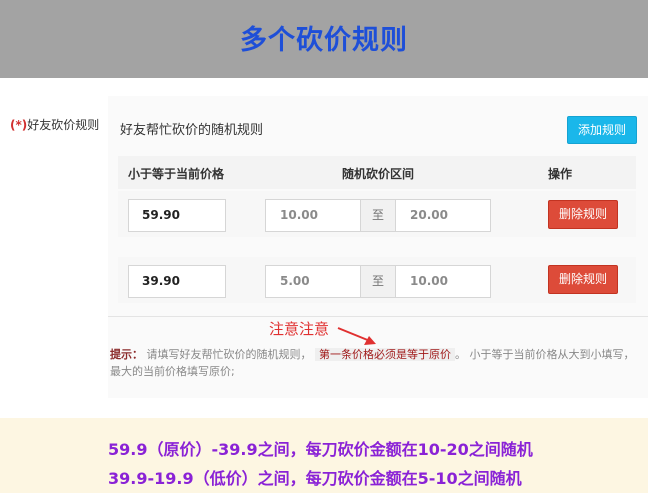  I want to click on summary-line: 59.9（原价）-39.9之间，每刀砍价金额在10-20之间随机, so click(320, 449).